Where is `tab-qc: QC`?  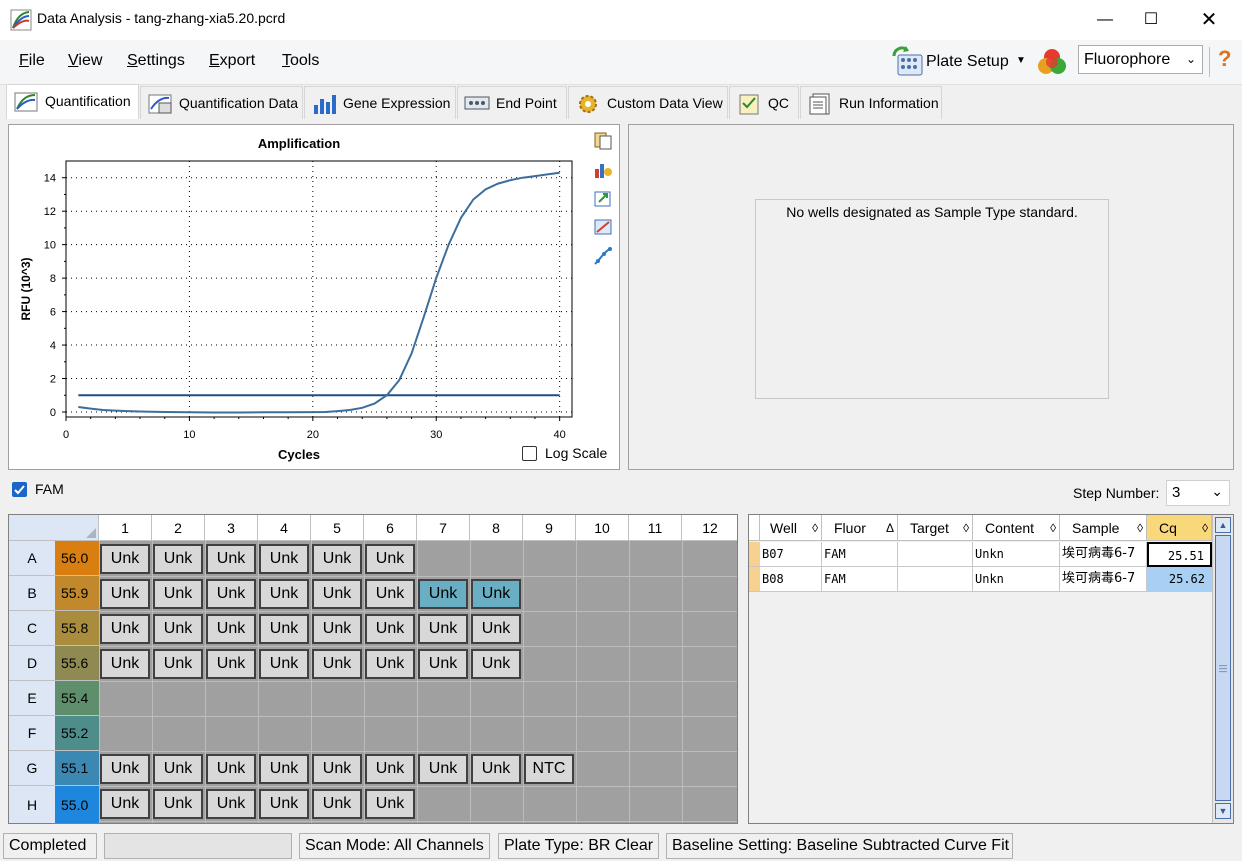 tab-qc: QC is located at coordinates (764, 102).